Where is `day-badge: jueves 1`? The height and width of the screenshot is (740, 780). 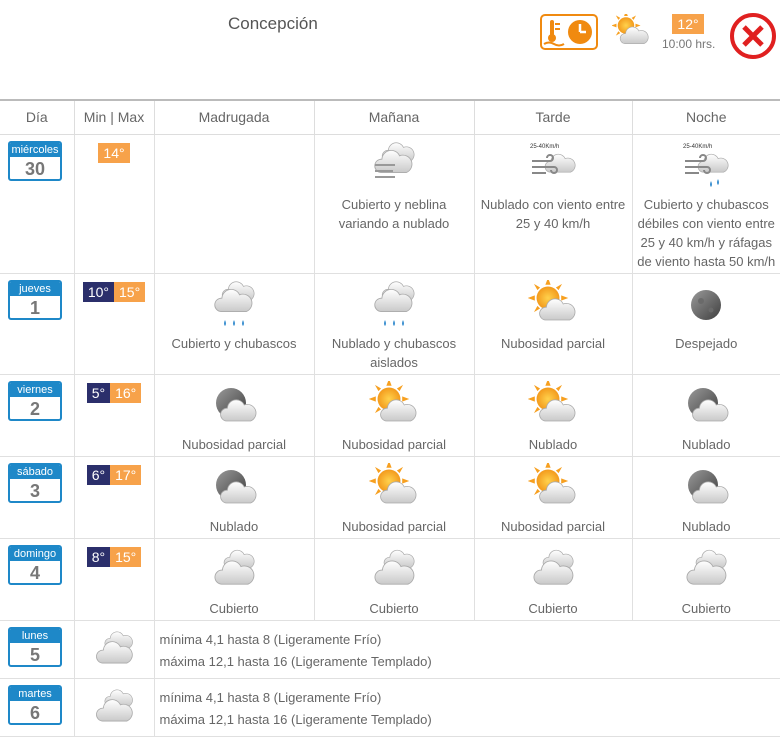 day-badge: jueves 1 is located at coordinates (35, 299).